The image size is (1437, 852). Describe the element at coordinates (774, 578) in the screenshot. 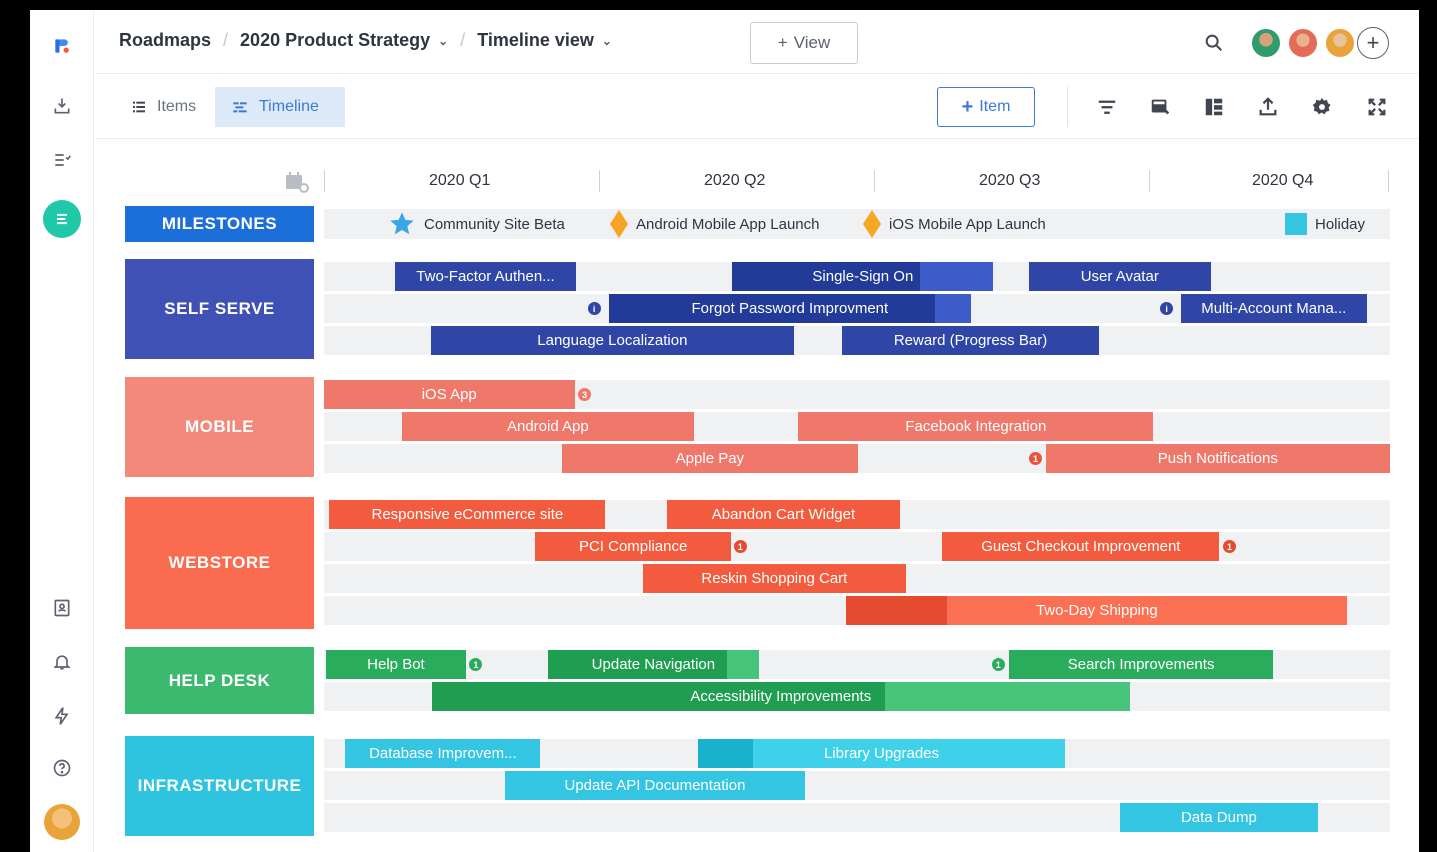

I see `timeline-bar: Reskin Shopping Cart` at that location.